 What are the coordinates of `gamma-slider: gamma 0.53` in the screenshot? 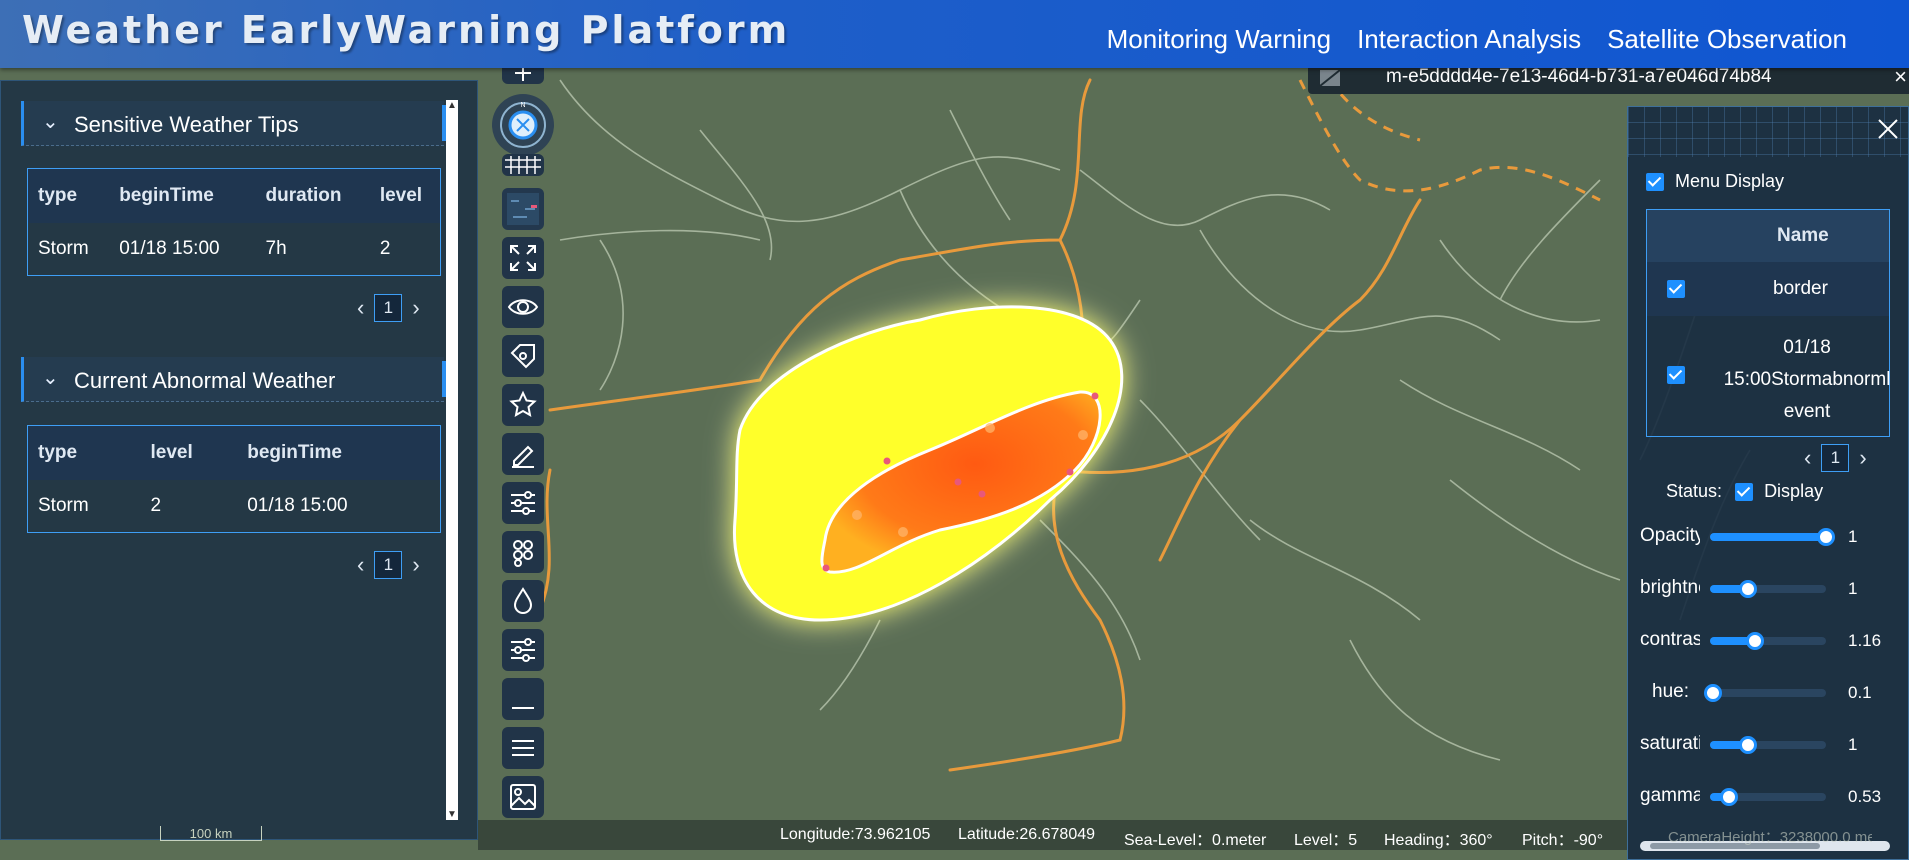 It's located at (1773, 796).